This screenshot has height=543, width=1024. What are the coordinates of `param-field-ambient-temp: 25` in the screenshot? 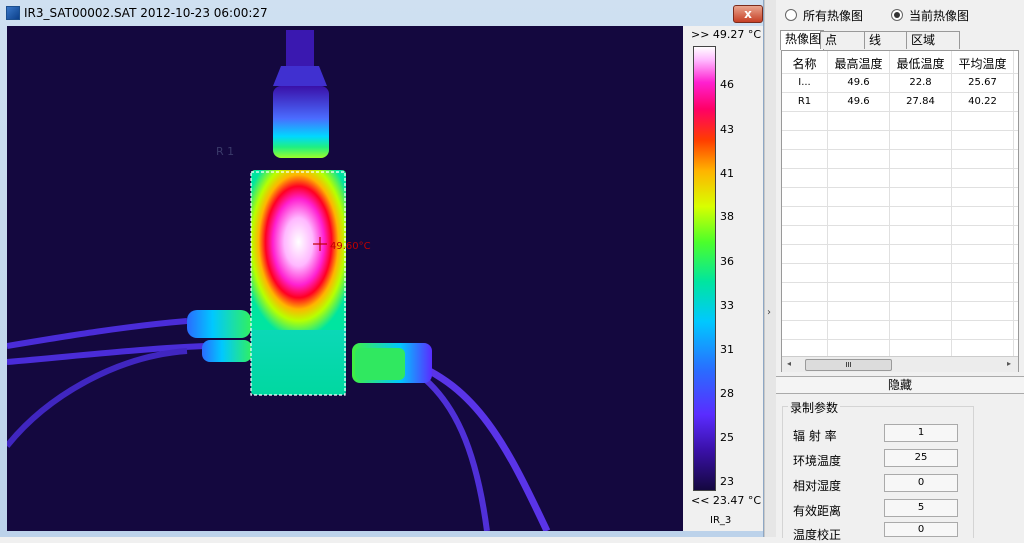 It's located at (921, 458).